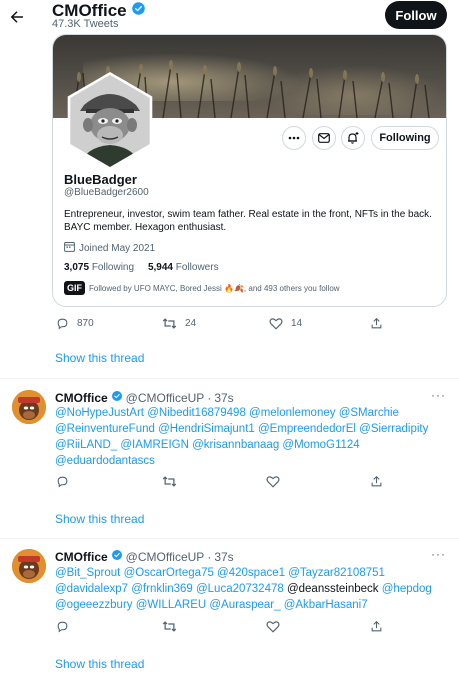 The width and height of the screenshot is (459, 680). I want to click on retweet-action: 24, so click(179, 323).